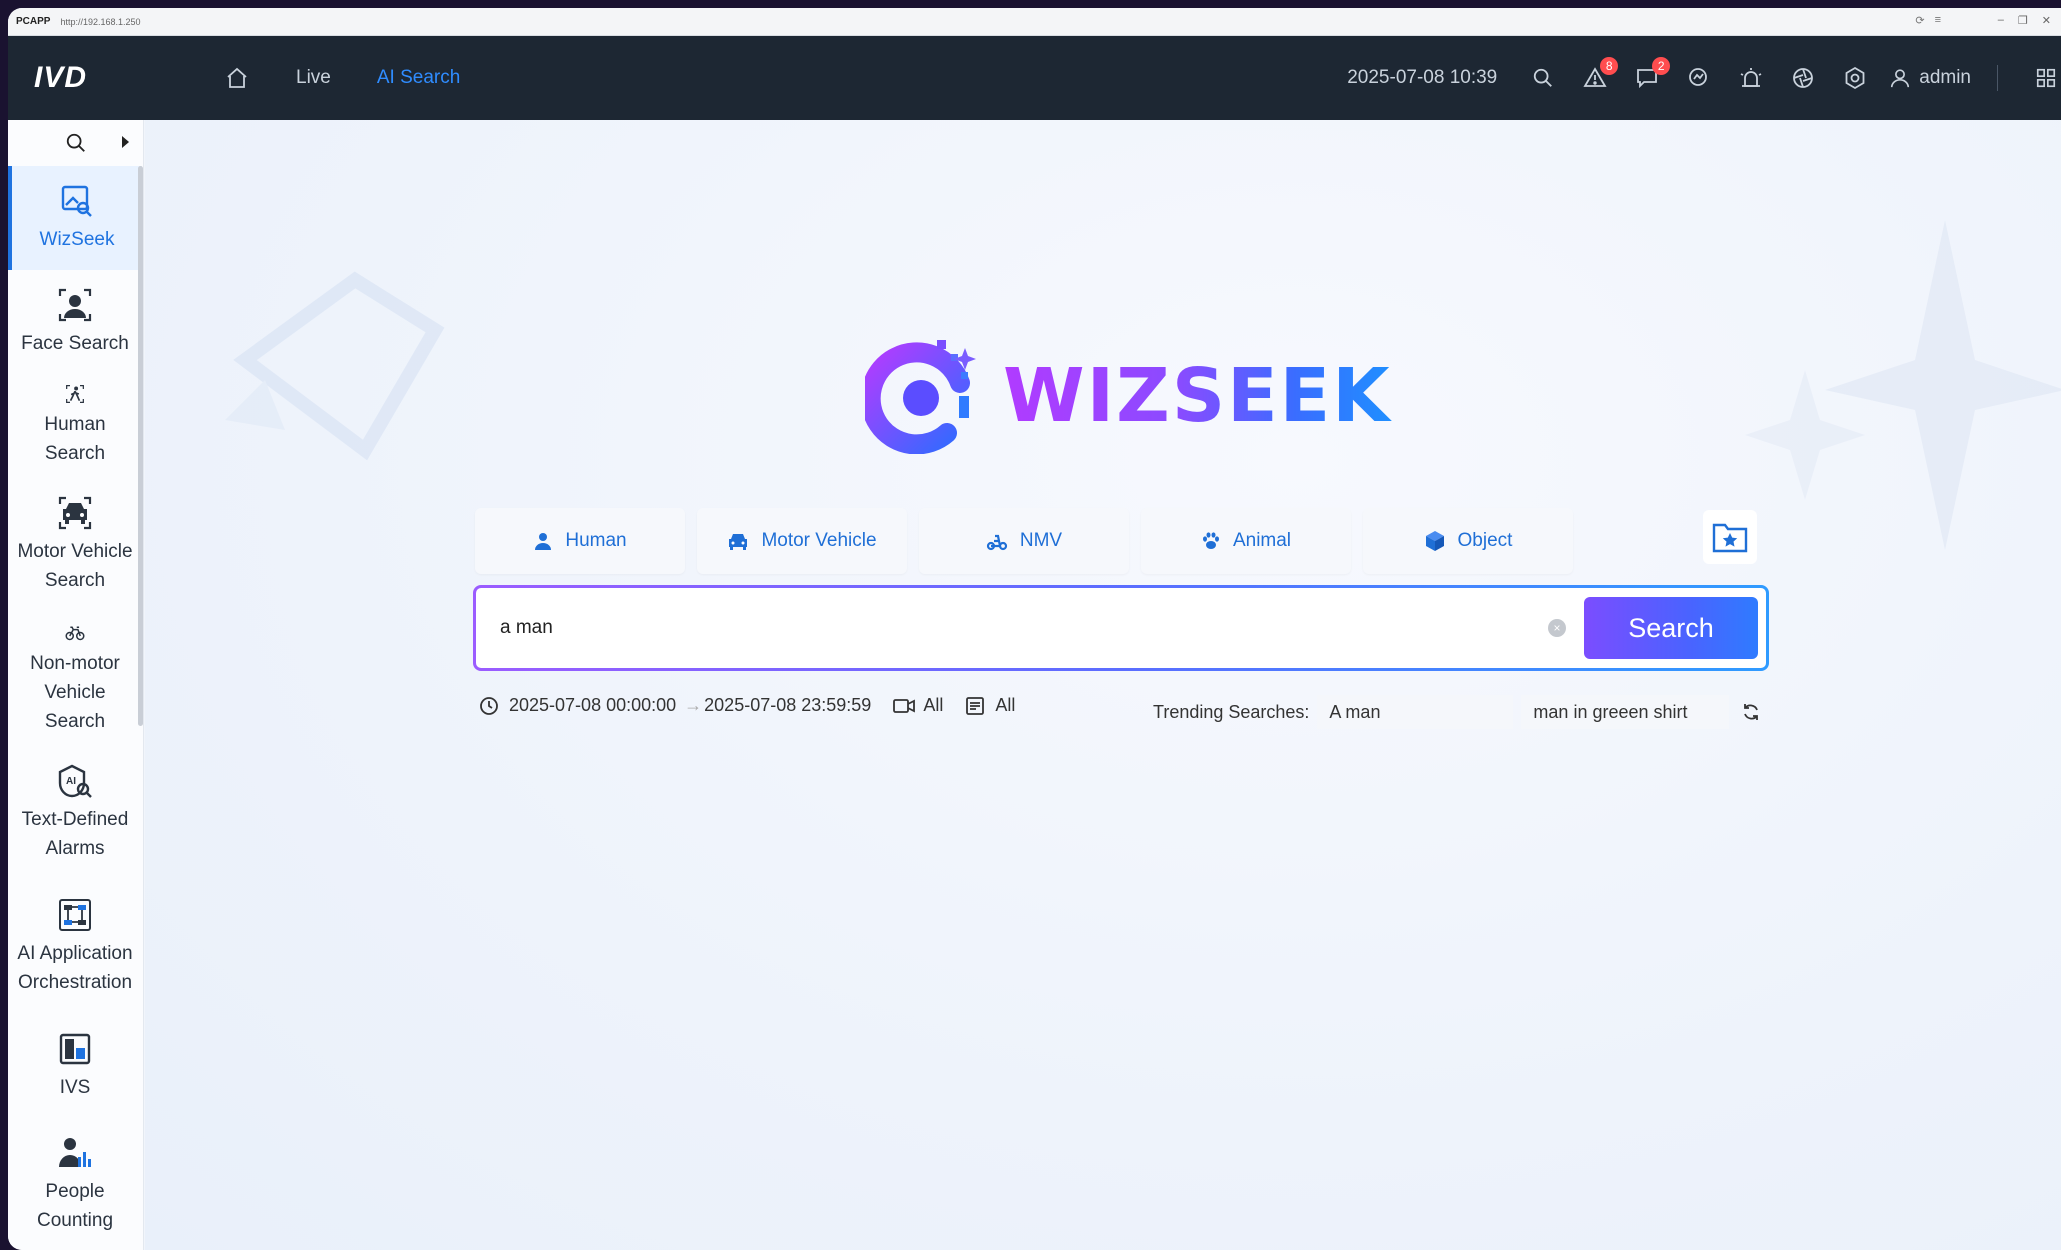 Image resolution: width=2061 pixels, height=1250 pixels. I want to click on sidebar-item-motor-vehicle-search: Motor Vehicle Search, so click(75, 545).